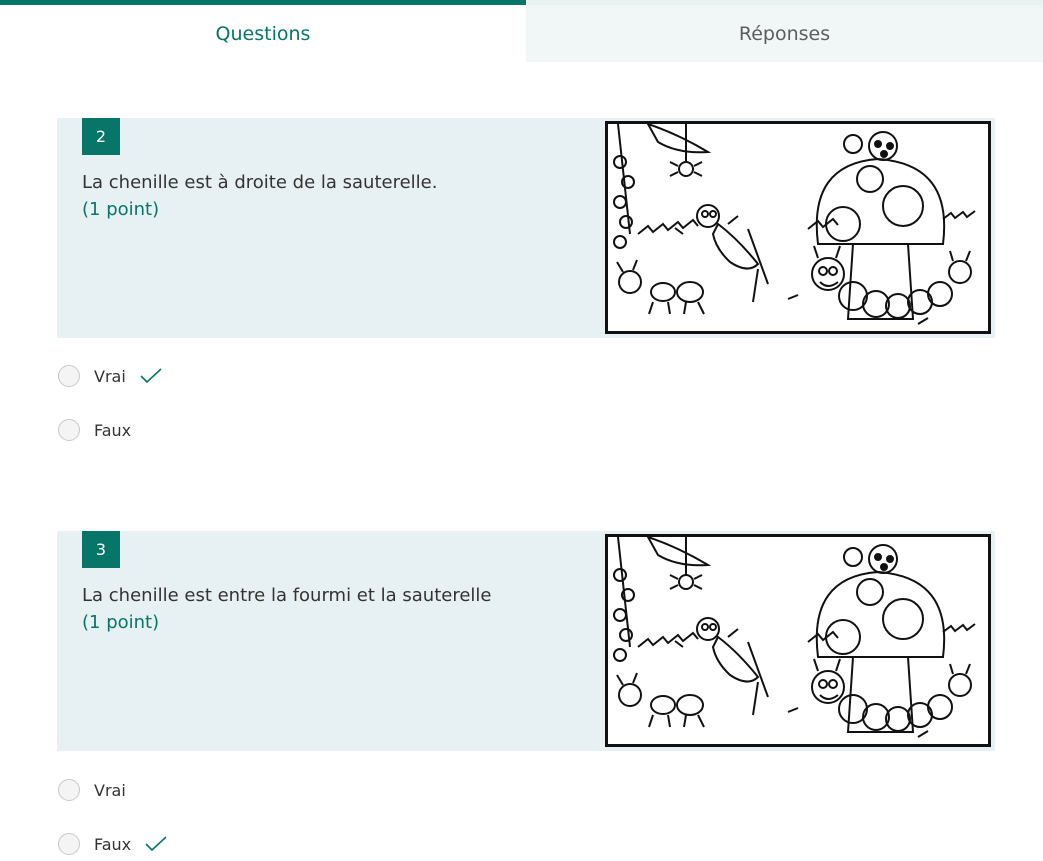 Image resolution: width=1043 pixels, height=861 pixels. Describe the element at coordinates (784, 33) in the screenshot. I see `tab-responses-label: Réponses` at that location.